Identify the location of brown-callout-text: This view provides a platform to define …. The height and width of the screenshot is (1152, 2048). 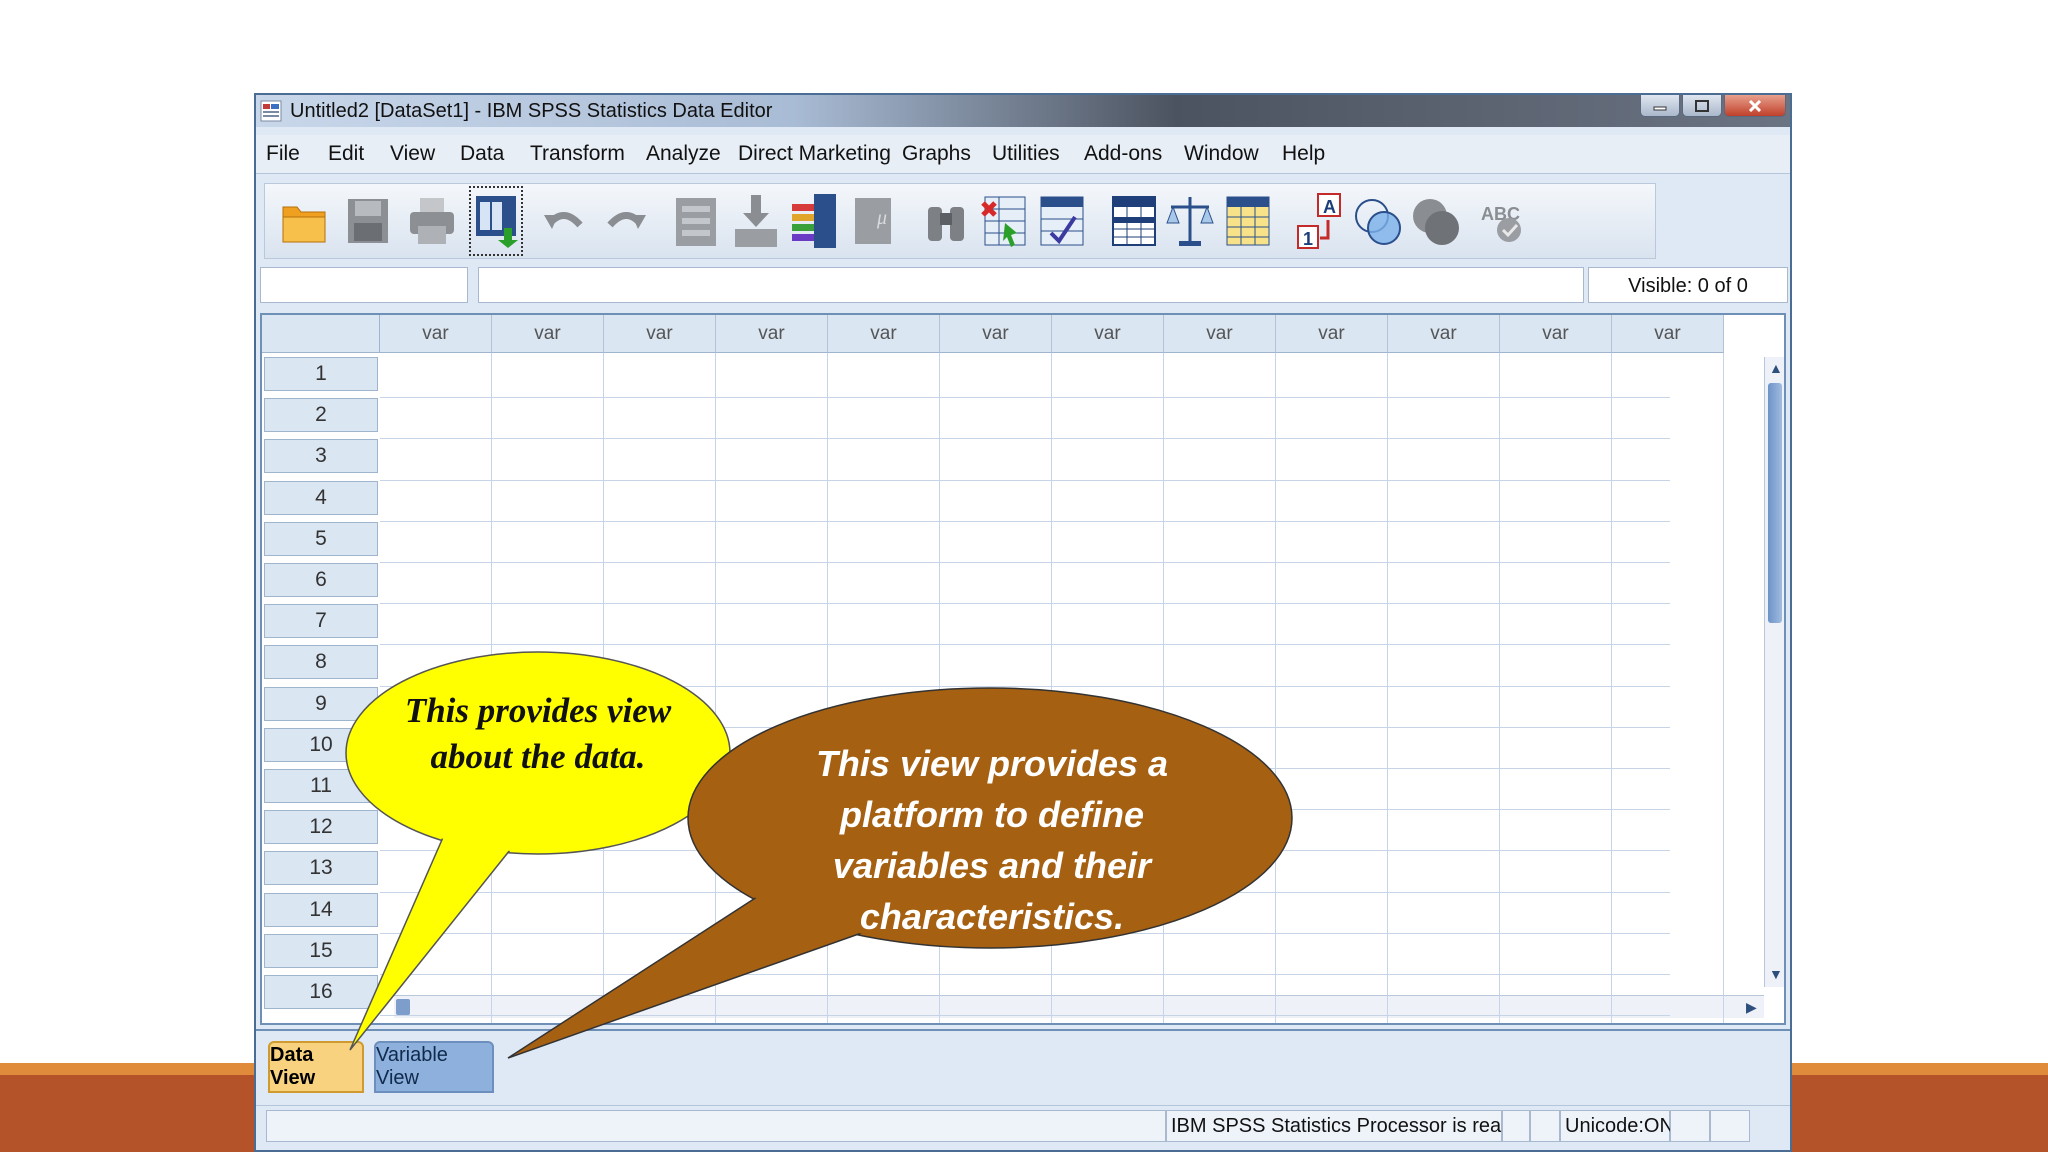
(992, 840).